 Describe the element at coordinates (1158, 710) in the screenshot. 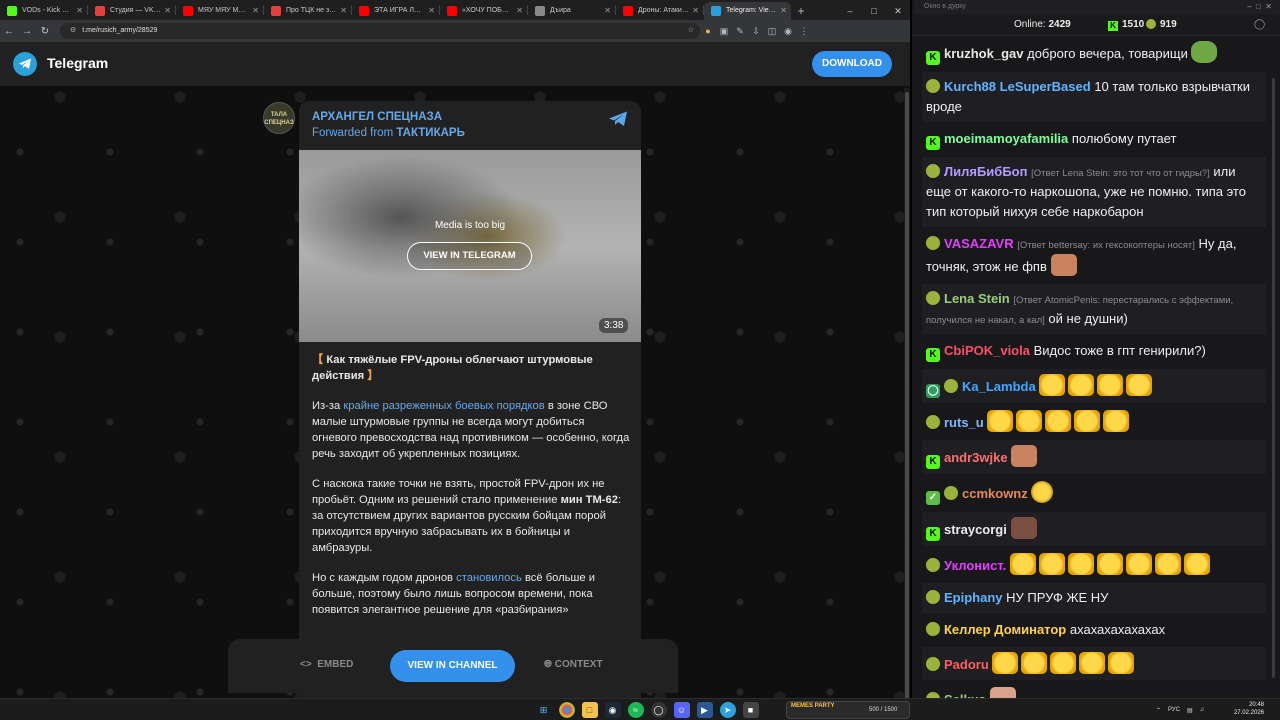

I see `tray-chevron-icon: ⌃` at that location.